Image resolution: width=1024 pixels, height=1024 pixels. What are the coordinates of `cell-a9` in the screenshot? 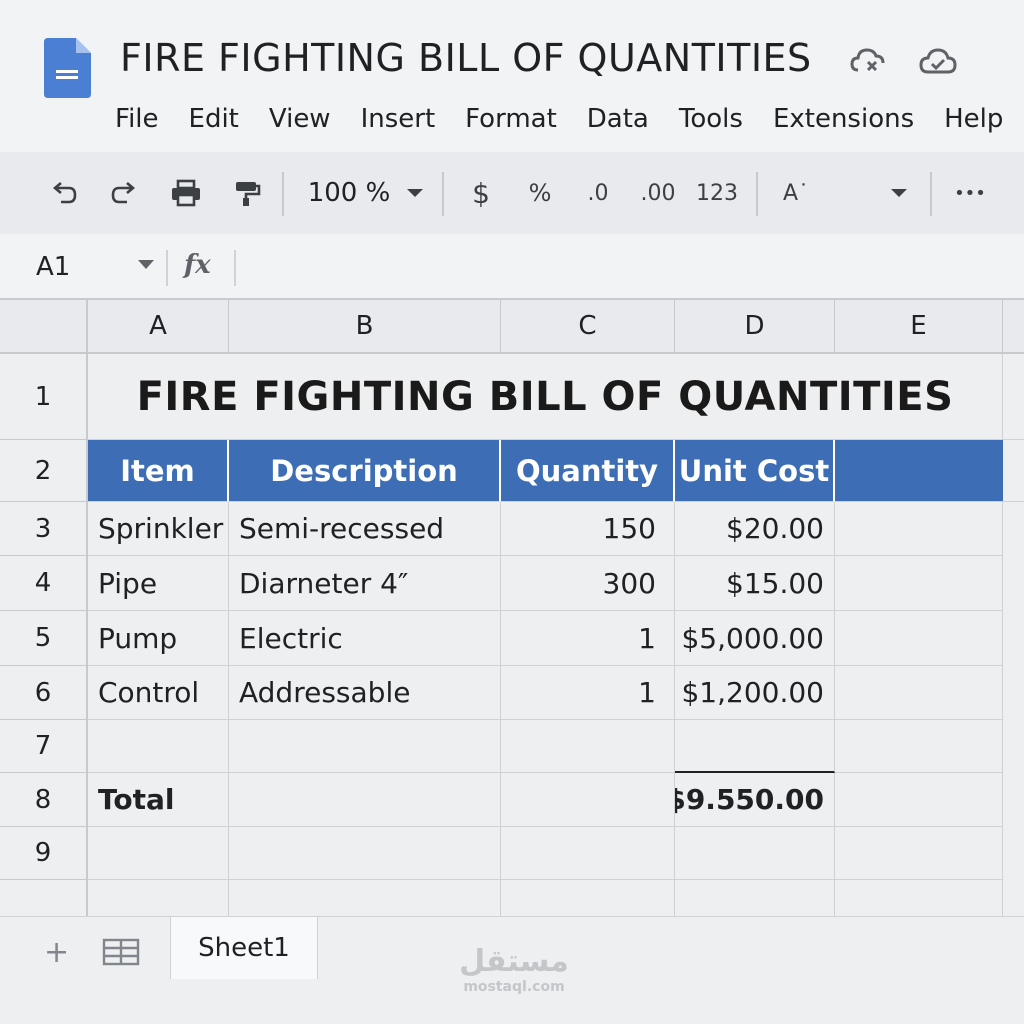 It's located at (158, 853).